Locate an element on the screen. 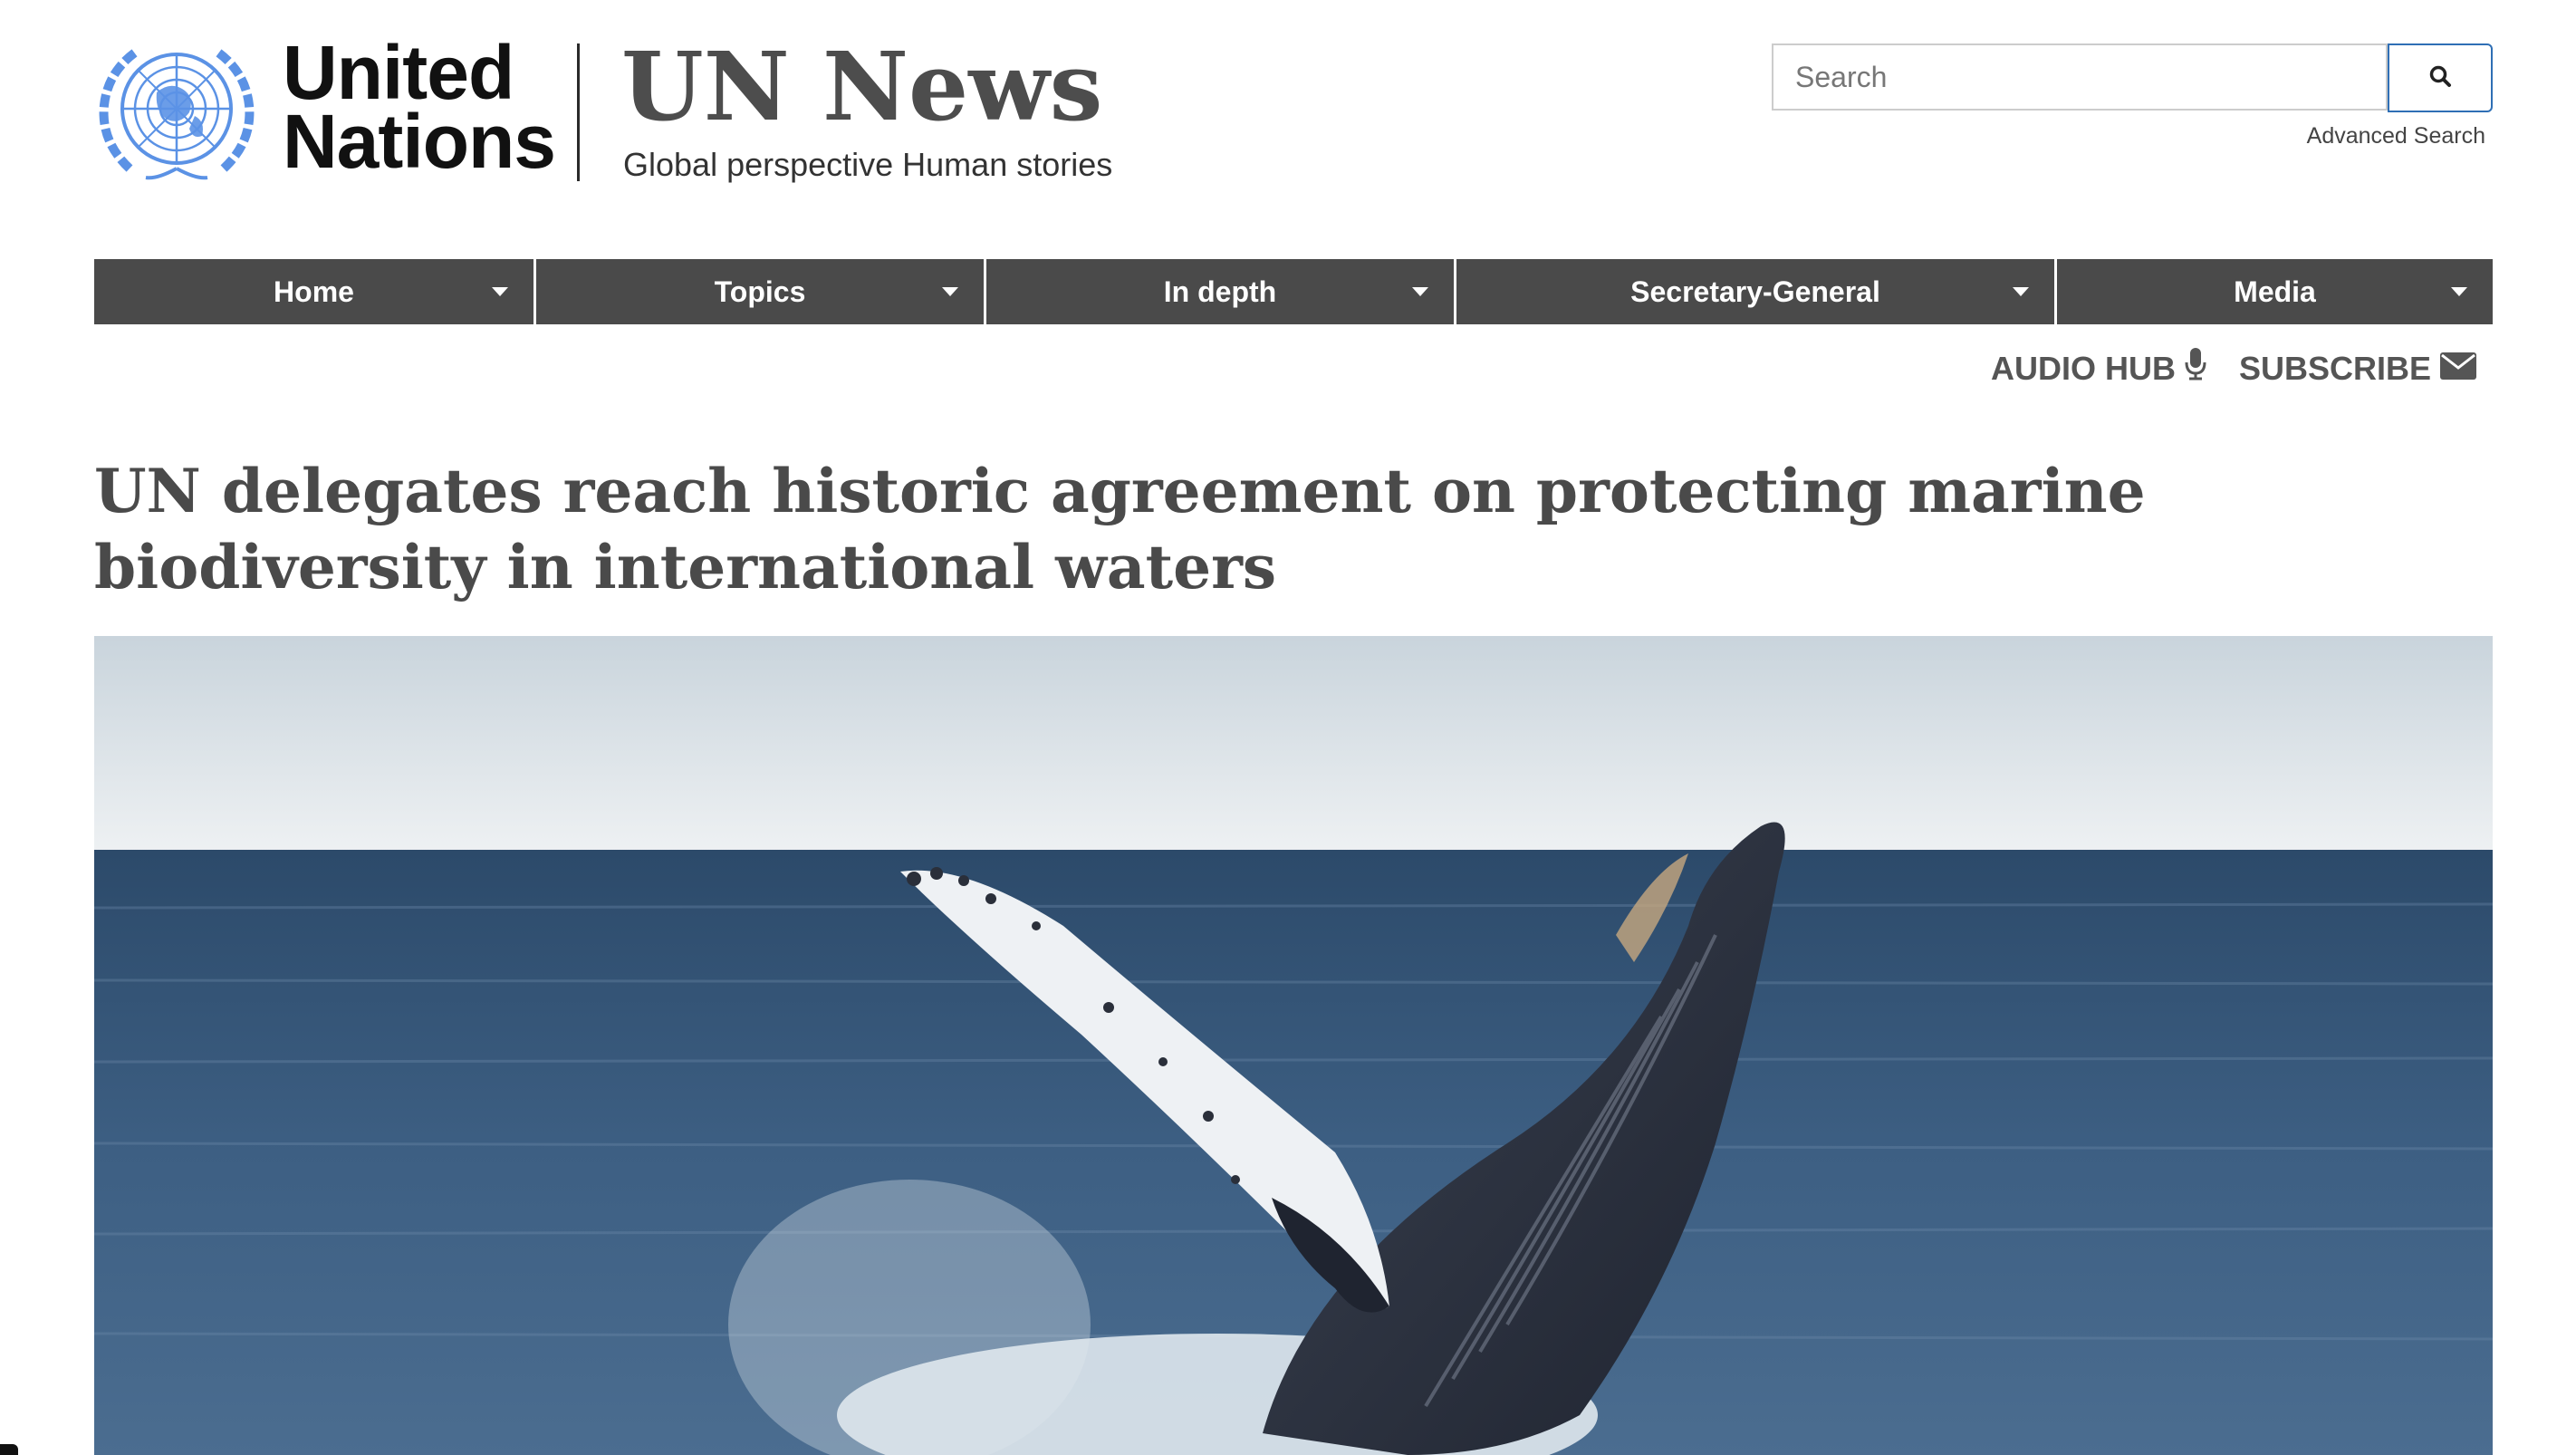 The width and height of the screenshot is (2576, 1455). brand-divider is located at coordinates (578, 112).